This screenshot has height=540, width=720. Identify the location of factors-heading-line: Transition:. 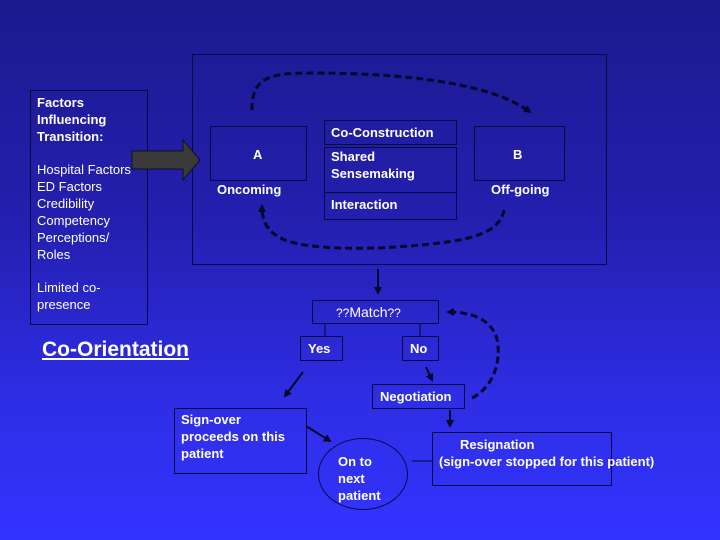
(70, 136).